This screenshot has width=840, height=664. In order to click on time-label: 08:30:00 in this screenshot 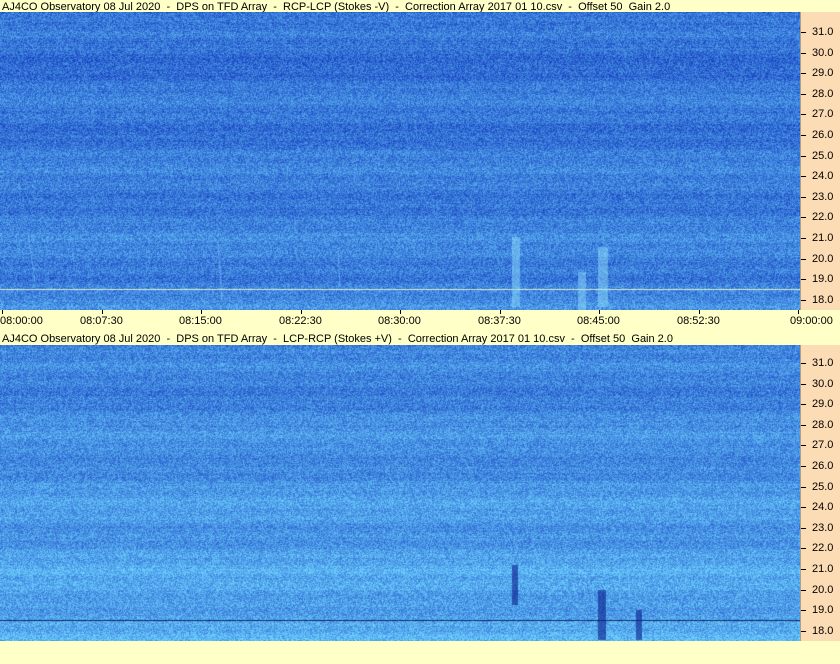, I will do `click(399, 321)`.